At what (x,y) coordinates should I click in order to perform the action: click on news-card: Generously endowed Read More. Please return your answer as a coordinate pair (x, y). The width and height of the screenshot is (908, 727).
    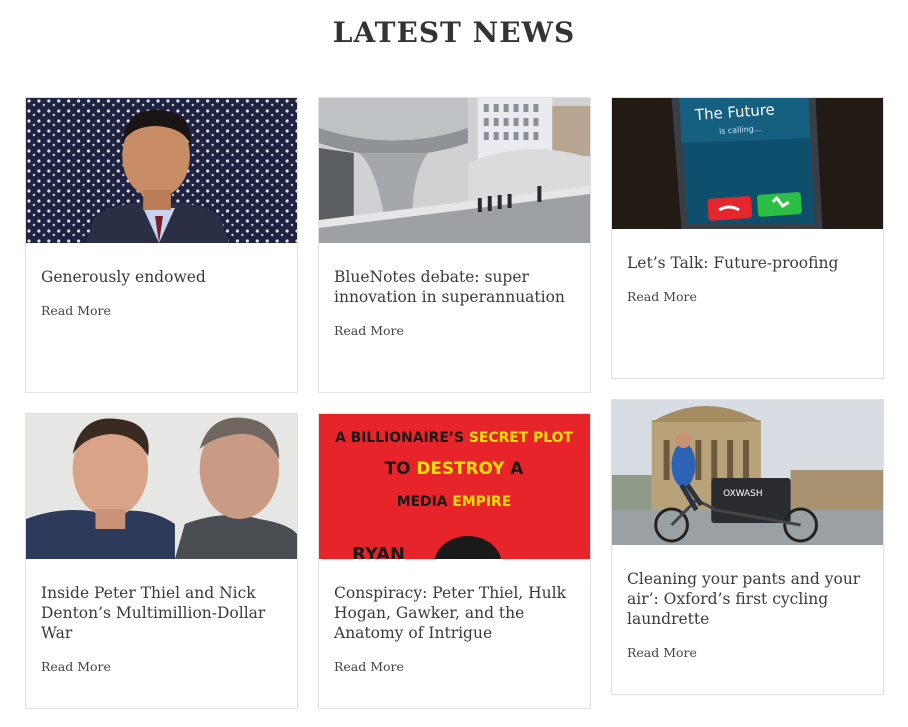
    Looking at the image, I should click on (161, 245).